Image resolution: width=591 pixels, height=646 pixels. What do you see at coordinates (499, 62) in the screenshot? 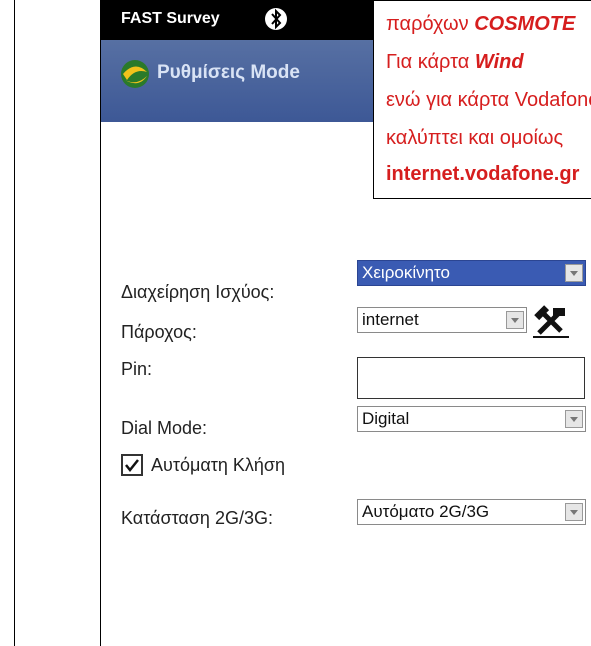
I see `callout-emphasis: Wind` at bounding box center [499, 62].